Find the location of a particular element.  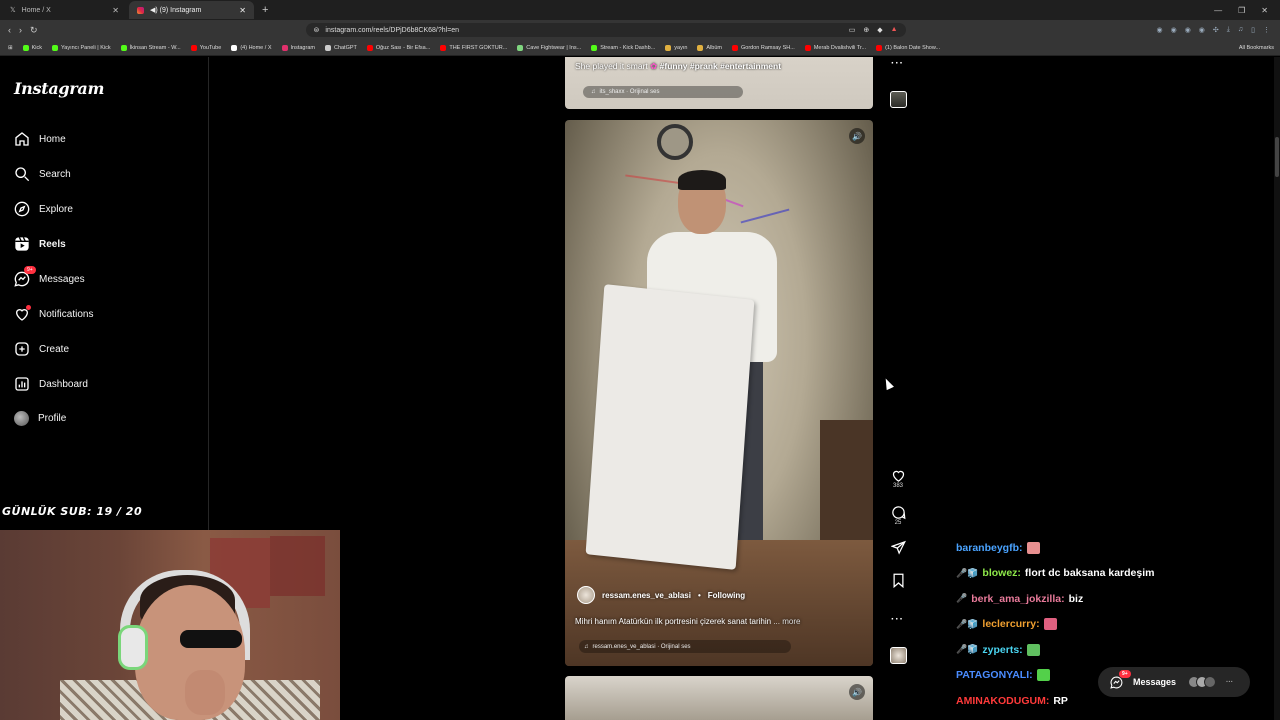

new-tab-button: + is located at coordinates (265, 10).